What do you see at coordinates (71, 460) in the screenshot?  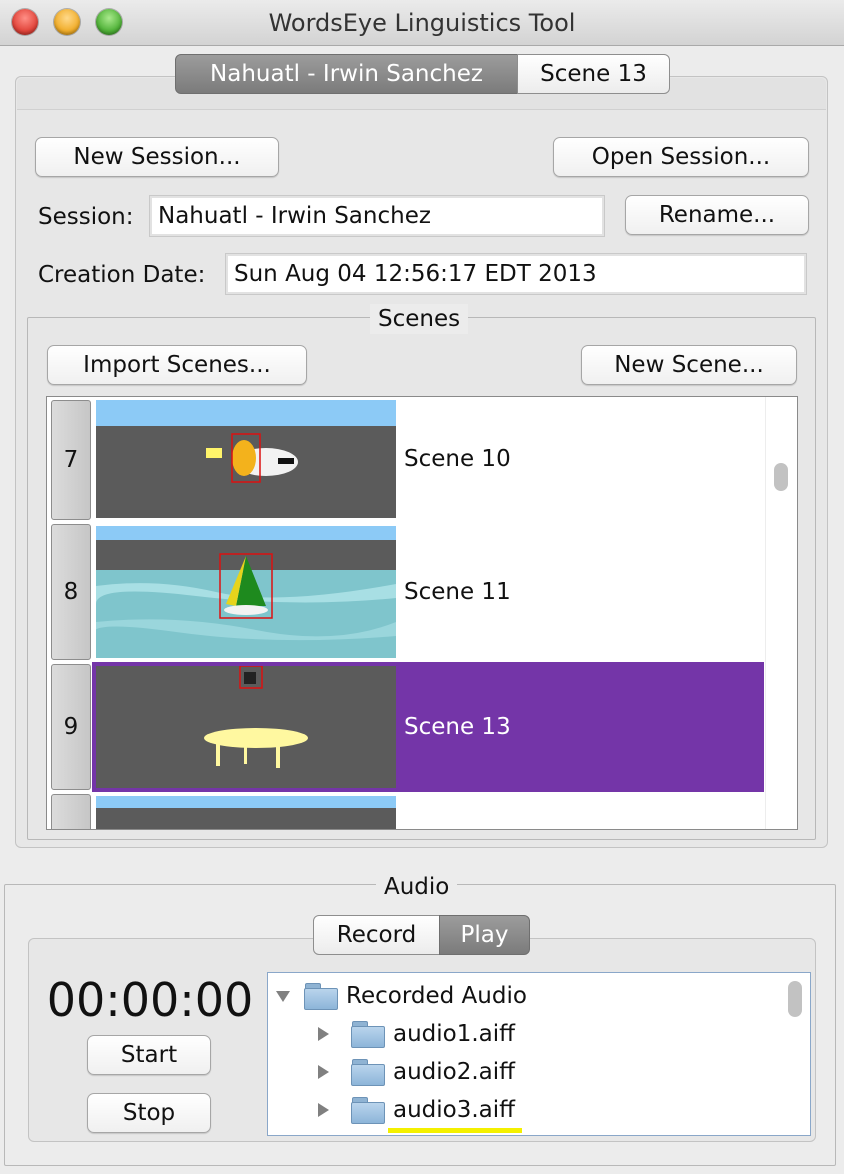 I see `scene-row-number: 7` at bounding box center [71, 460].